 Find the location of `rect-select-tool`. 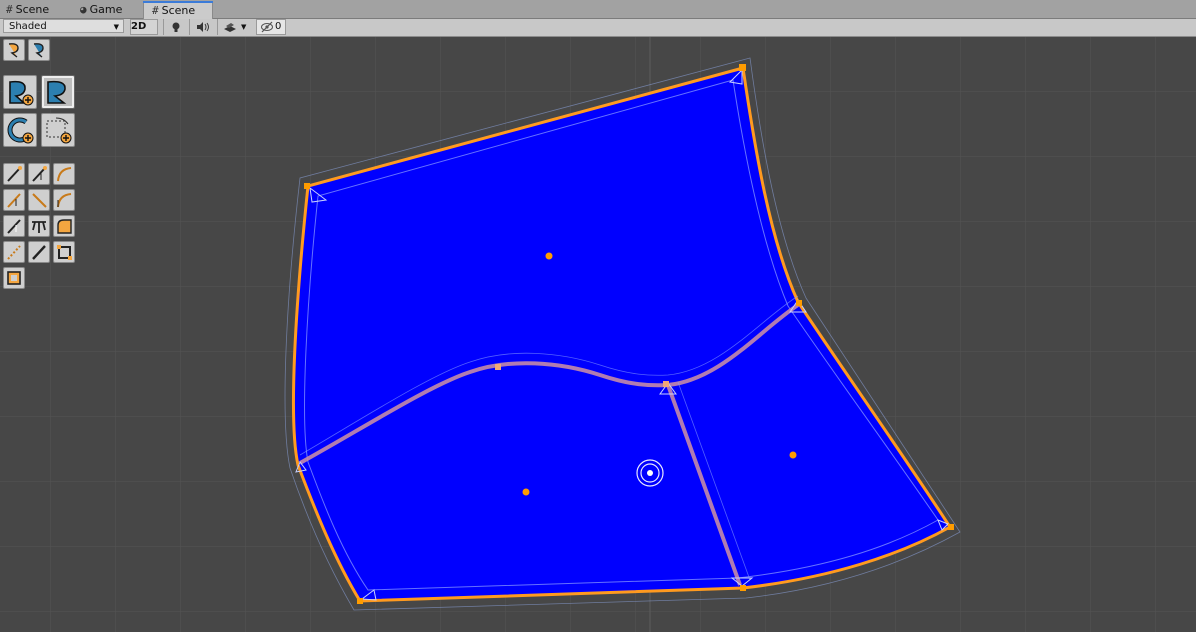

rect-select-tool is located at coordinates (64, 252).